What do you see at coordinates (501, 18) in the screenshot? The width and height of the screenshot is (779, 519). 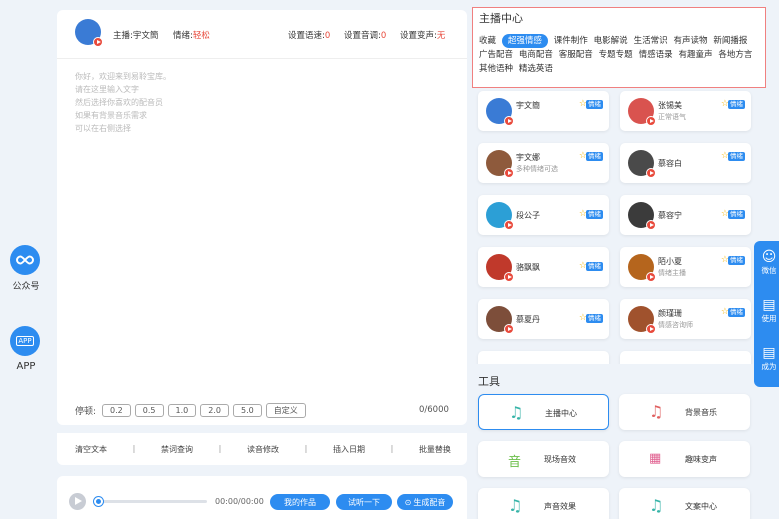 I see `anchor-center-title: 主播中心` at bounding box center [501, 18].